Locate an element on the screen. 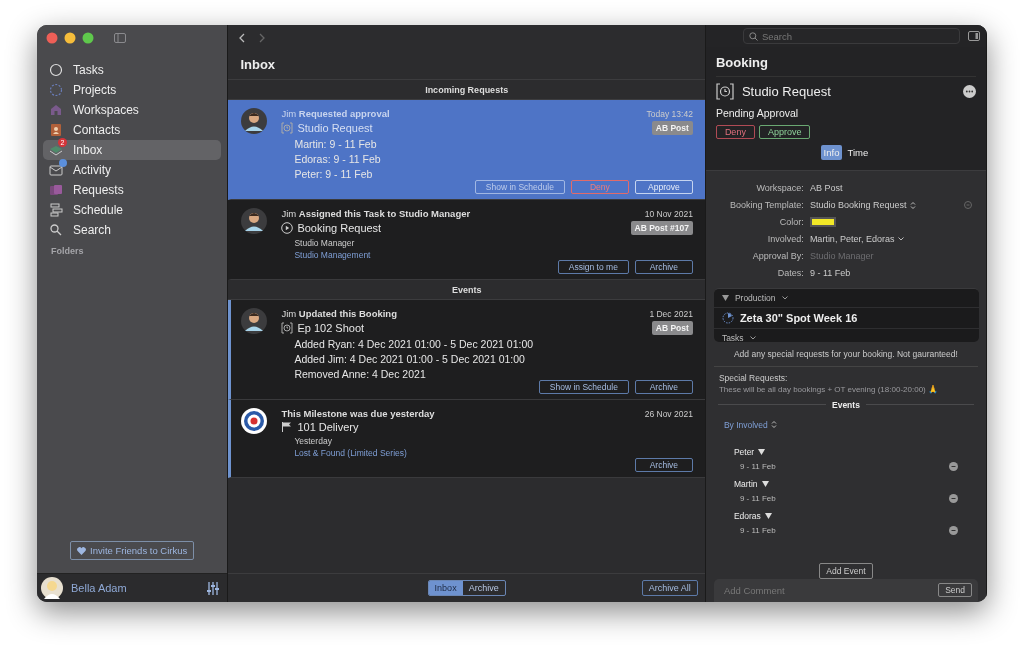 Image resolution: width=1024 pixels, height=651 pixels. deny-button: Deny is located at coordinates (735, 132).